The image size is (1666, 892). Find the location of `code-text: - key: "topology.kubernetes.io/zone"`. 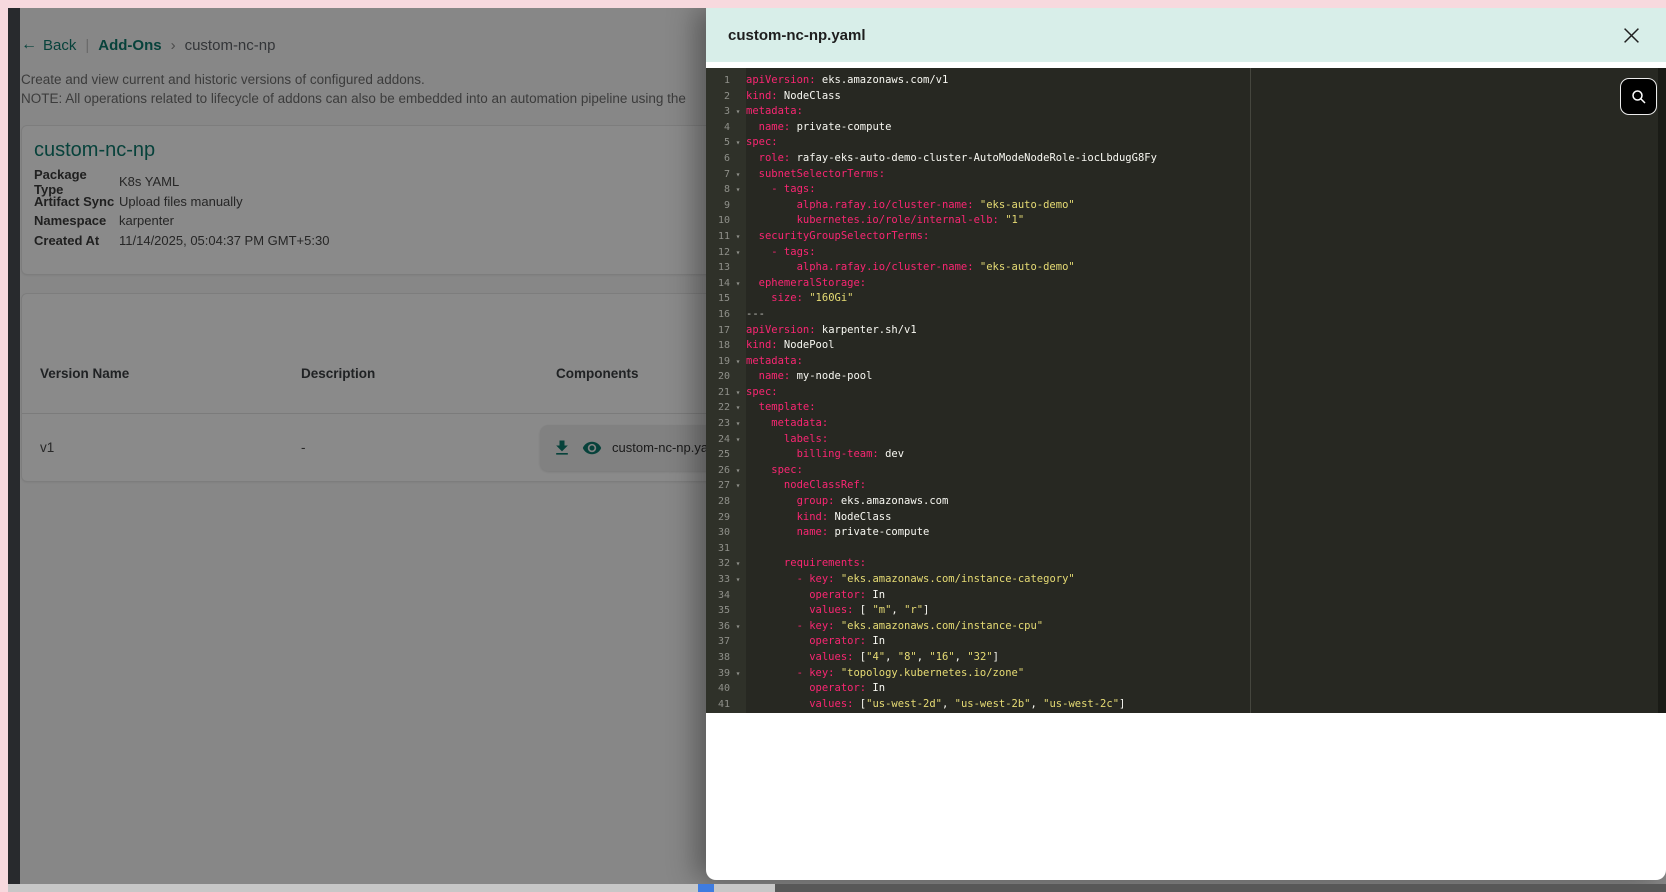

code-text: - key: "topology.kubernetes.io/zone" is located at coordinates (885, 672).